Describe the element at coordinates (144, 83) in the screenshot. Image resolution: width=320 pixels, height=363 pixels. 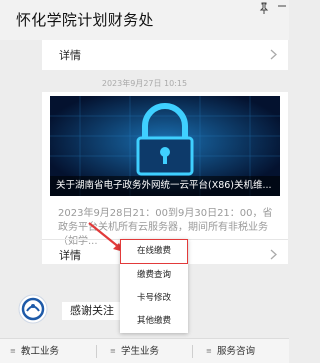
I see `message-timestamp: 2023年9月27日 10:15` at that location.